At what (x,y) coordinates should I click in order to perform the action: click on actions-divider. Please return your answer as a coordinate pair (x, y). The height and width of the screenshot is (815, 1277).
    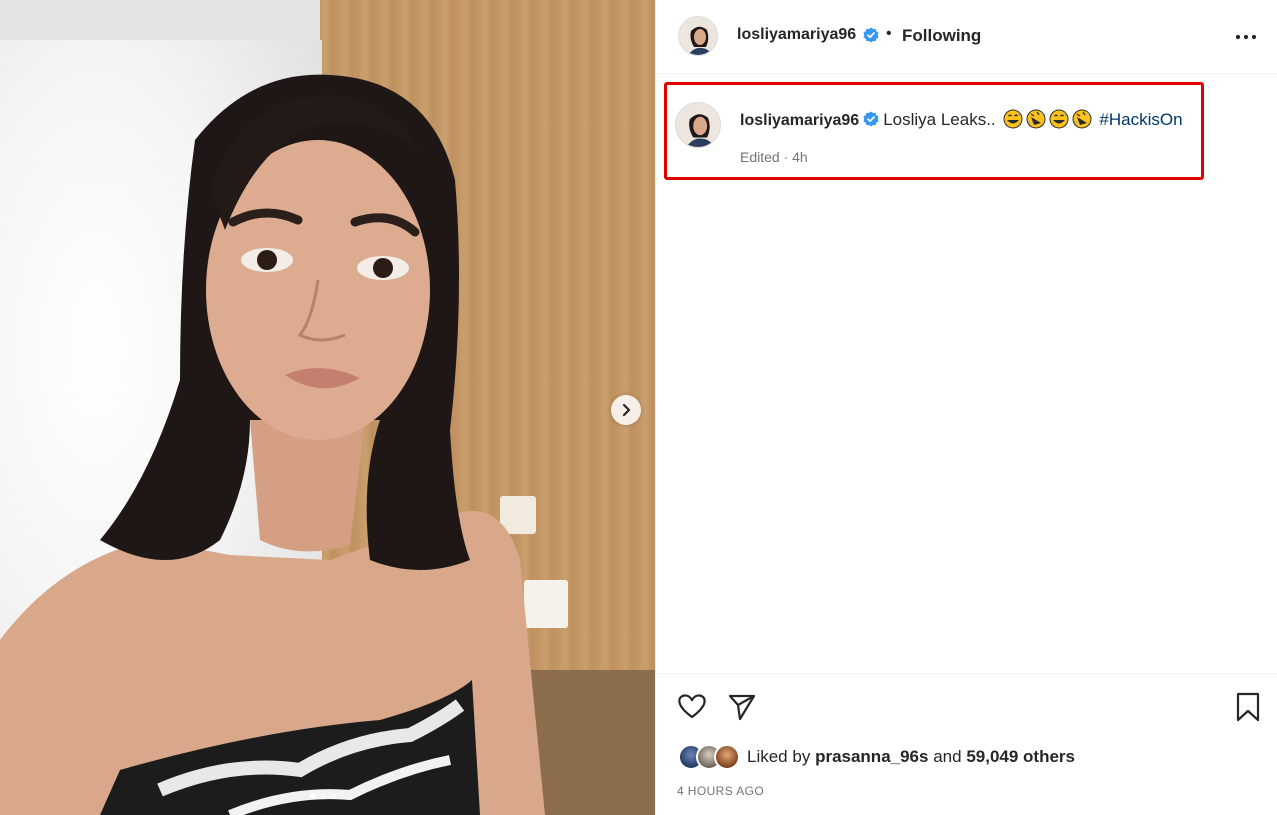
    Looking at the image, I should click on (966, 673).